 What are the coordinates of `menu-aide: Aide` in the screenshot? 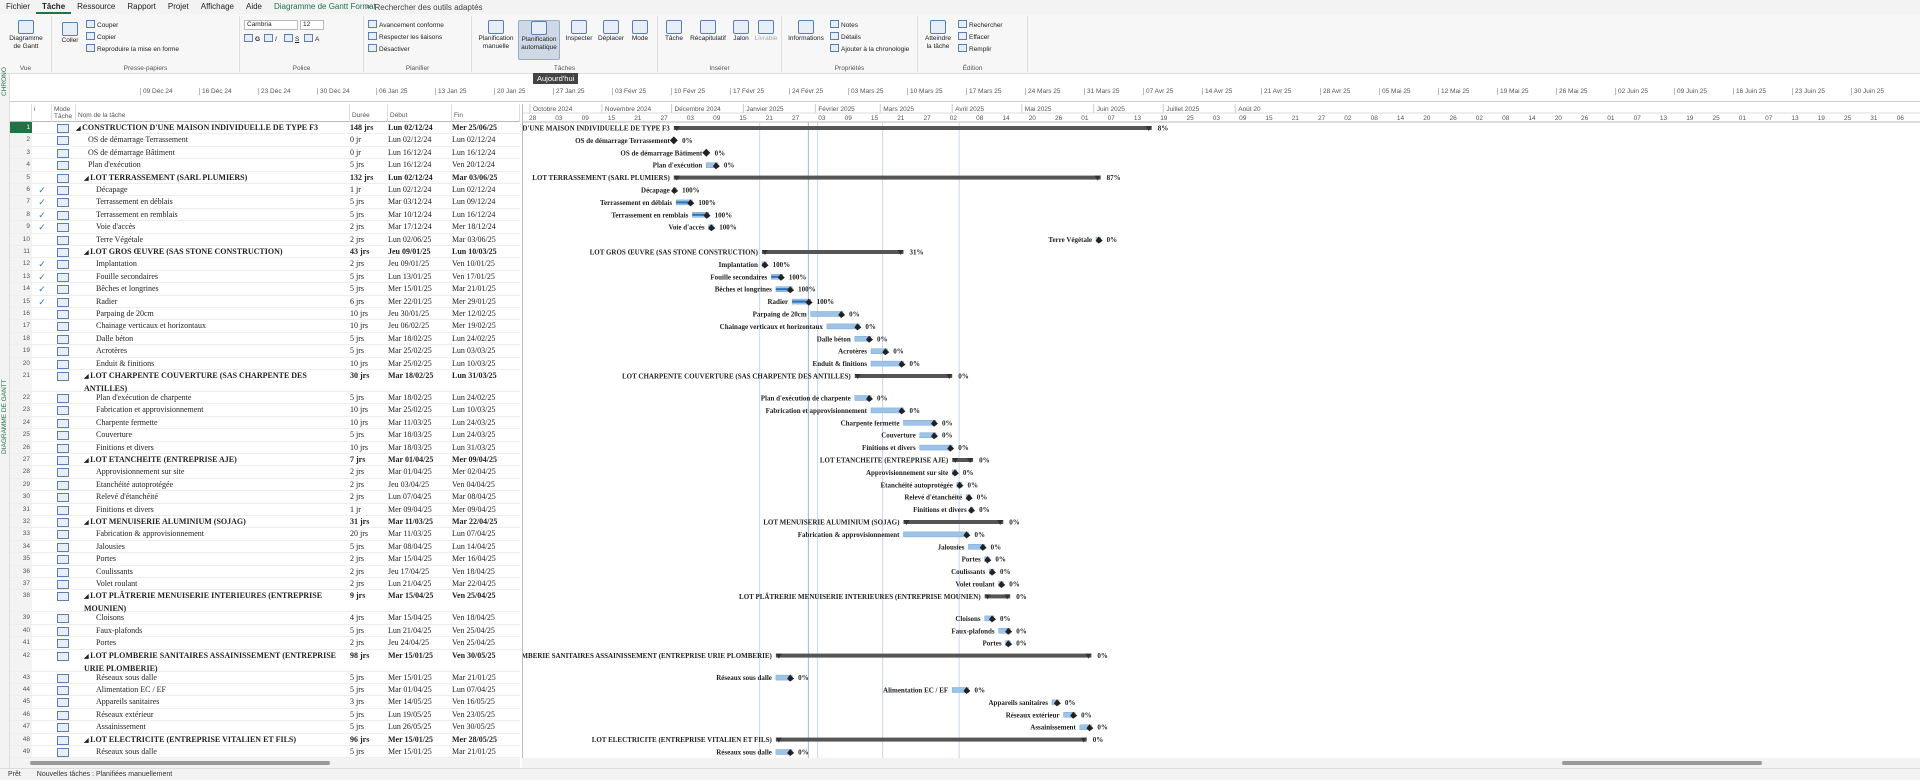 It's located at (254, 7).